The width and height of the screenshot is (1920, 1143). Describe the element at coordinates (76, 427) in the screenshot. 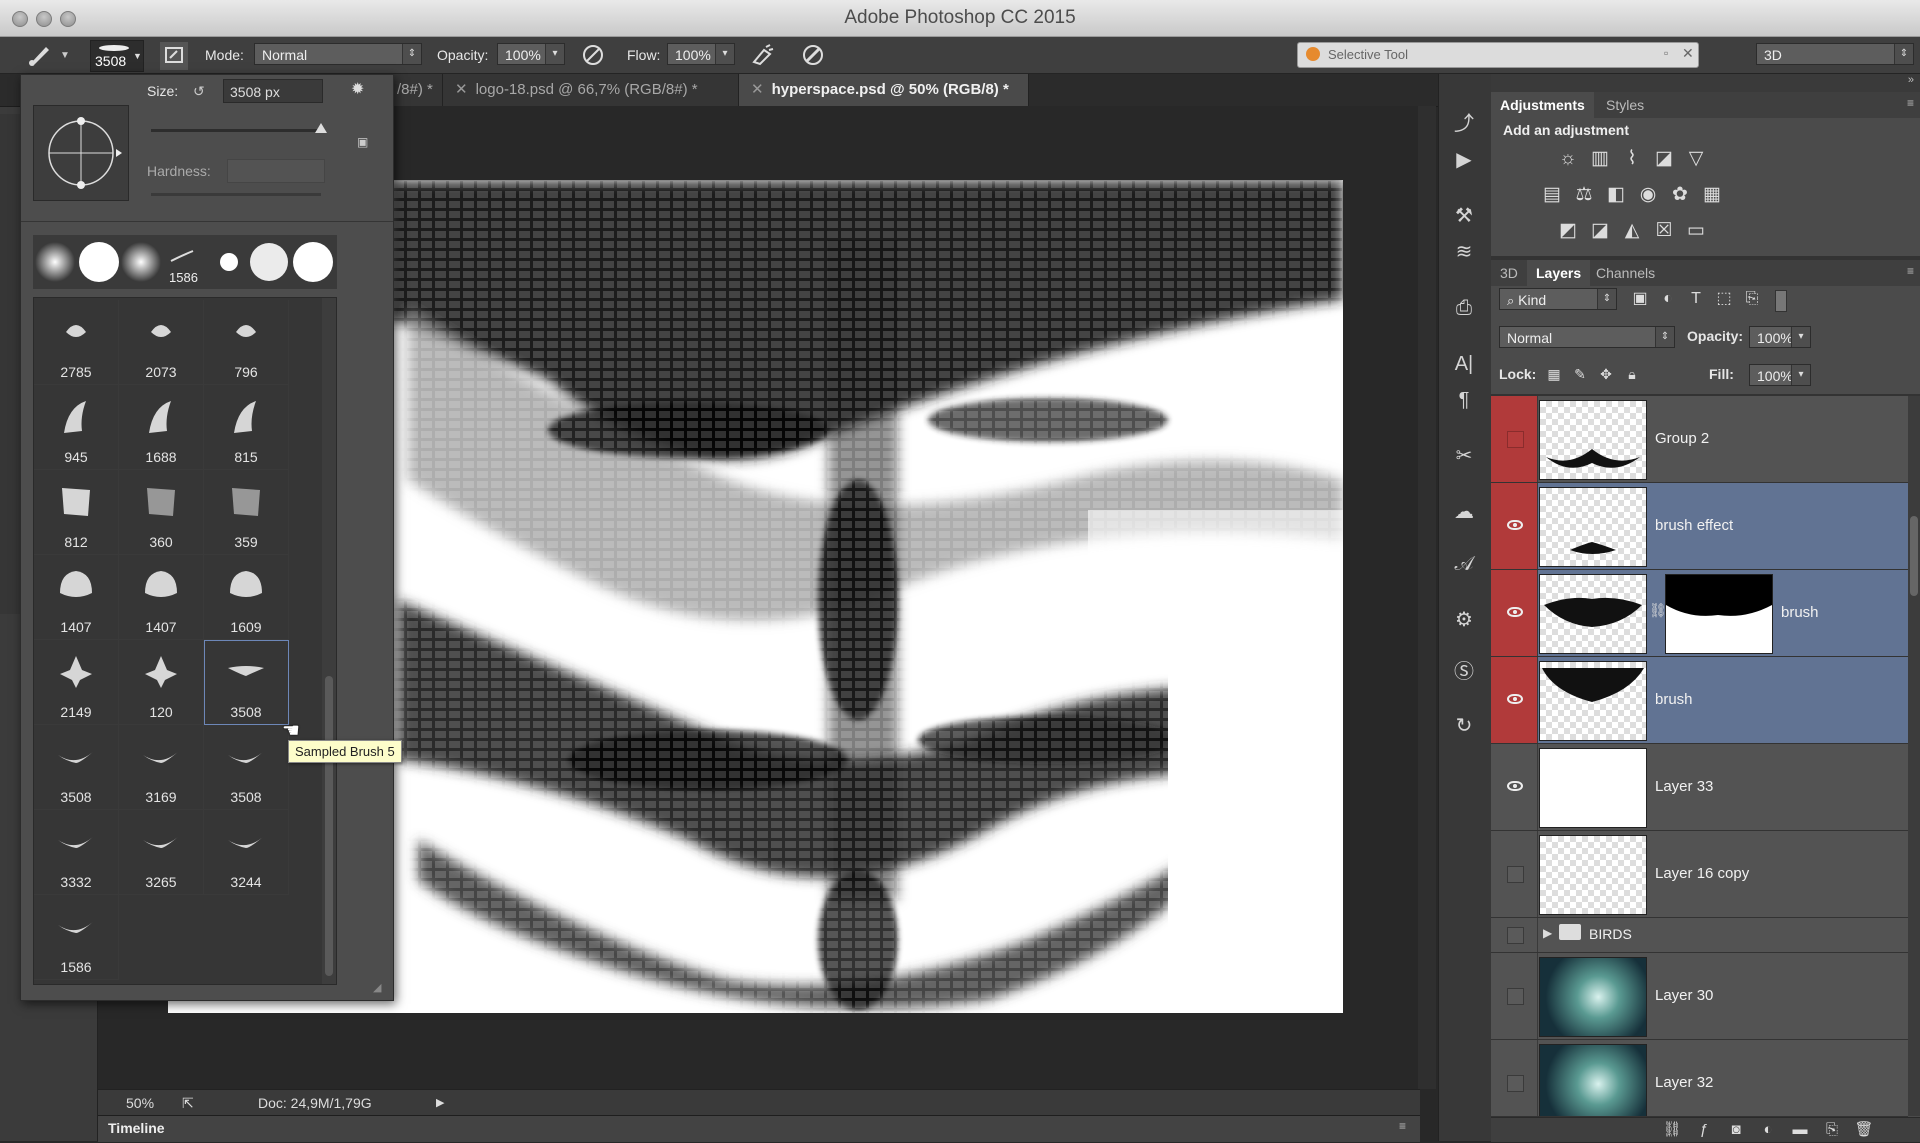

I see `brush-preset-item: 945` at that location.